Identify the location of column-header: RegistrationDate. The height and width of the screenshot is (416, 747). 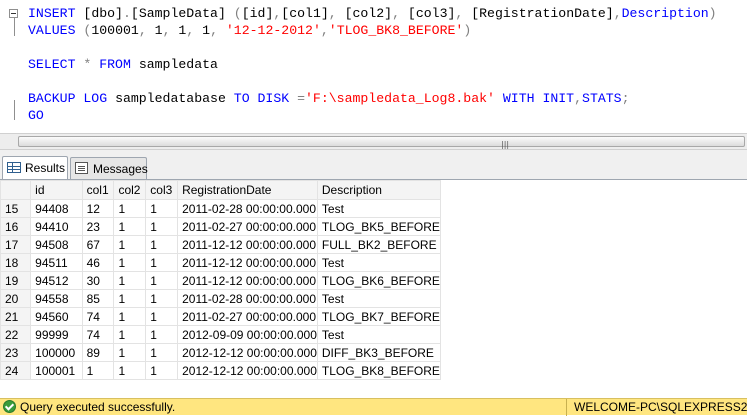
(247, 190).